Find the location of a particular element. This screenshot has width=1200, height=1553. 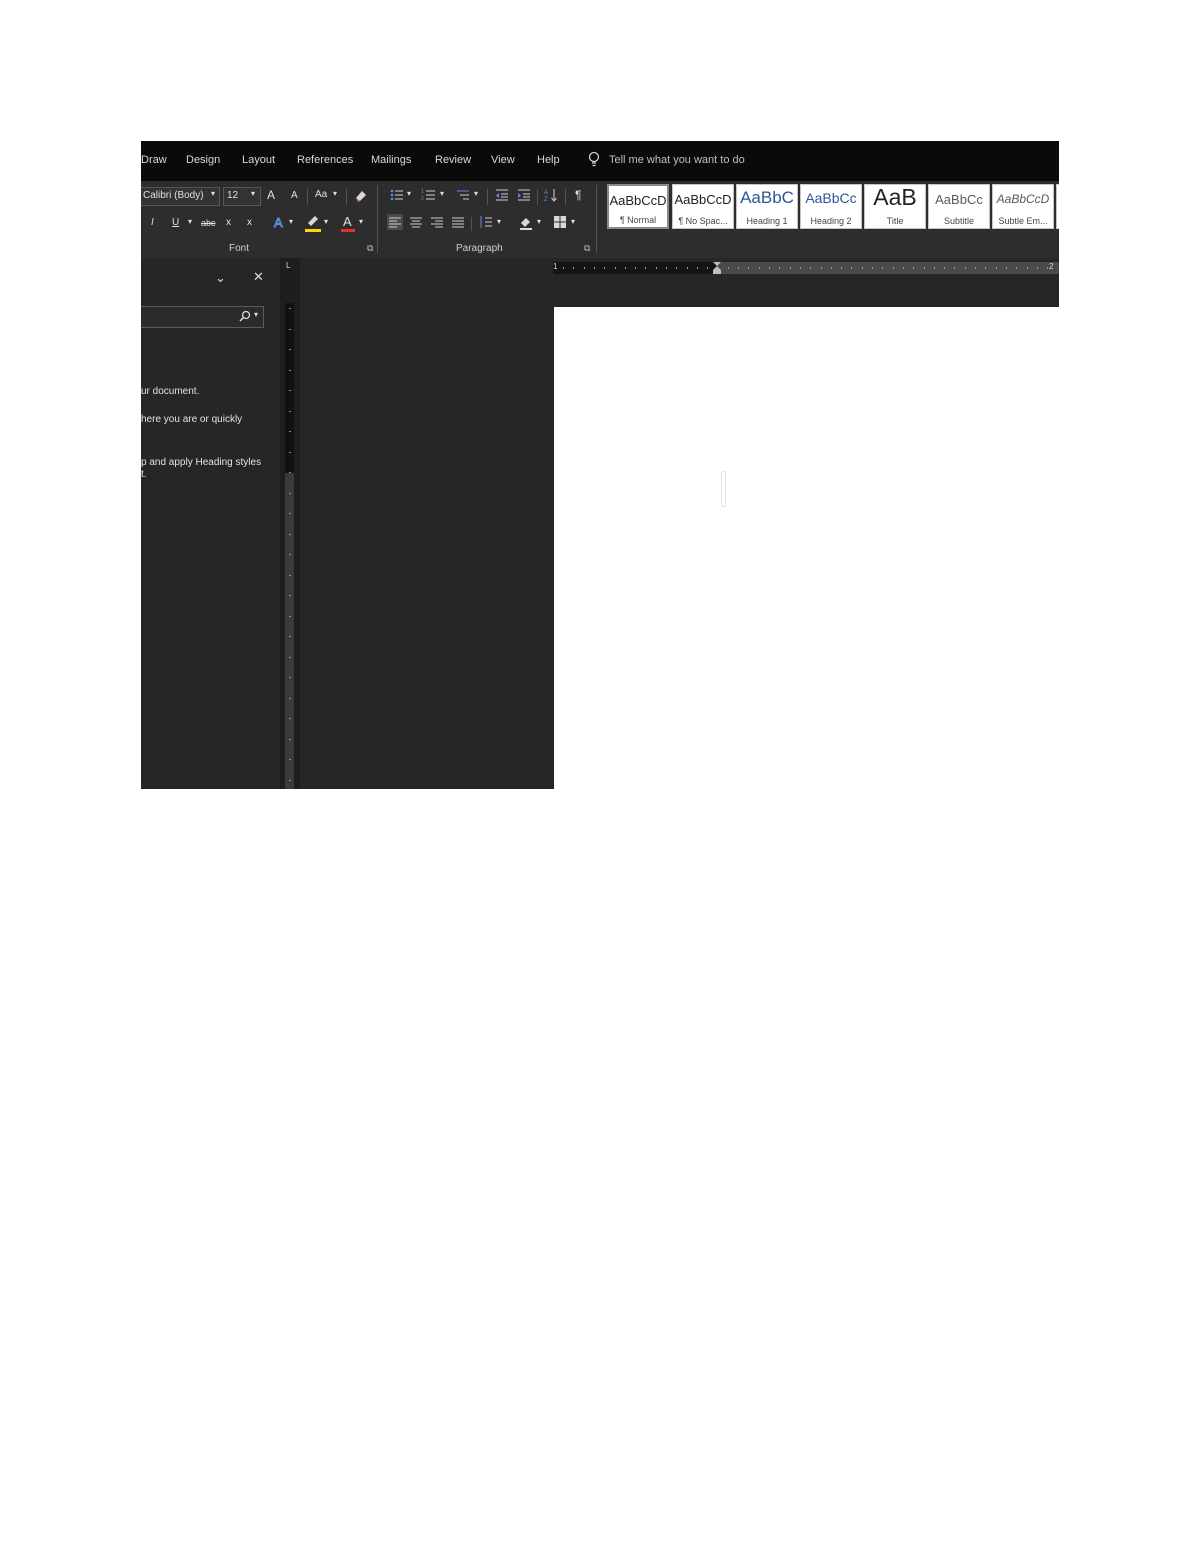

tab-references: References is located at coordinates (325, 160).